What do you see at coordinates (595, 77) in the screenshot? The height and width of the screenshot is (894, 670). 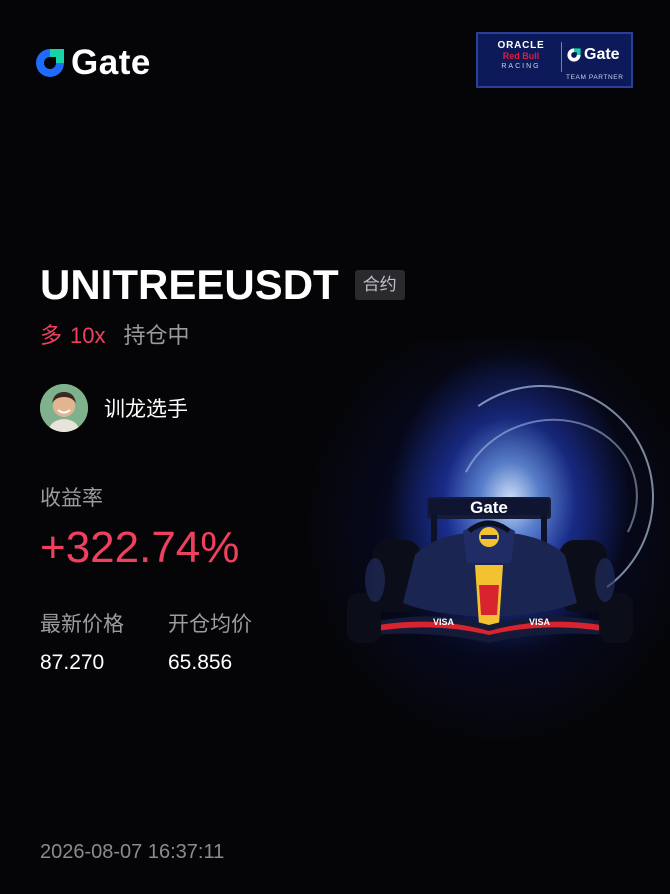 I see `team-partner-caption: TEAM PARTNER` at bounding box center [595, 77].